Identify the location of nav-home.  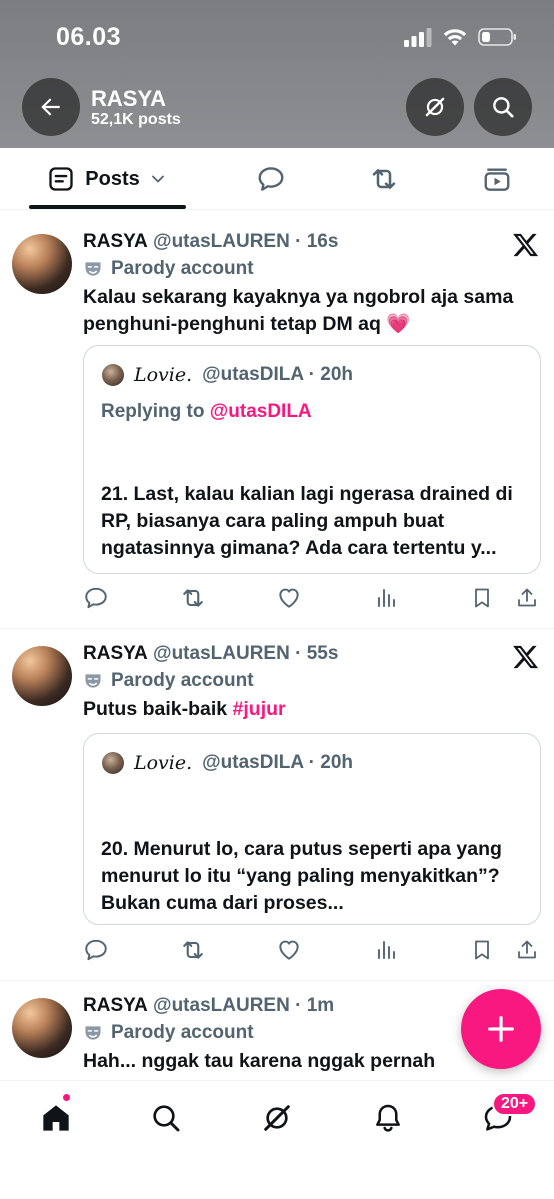
(56, 1118).